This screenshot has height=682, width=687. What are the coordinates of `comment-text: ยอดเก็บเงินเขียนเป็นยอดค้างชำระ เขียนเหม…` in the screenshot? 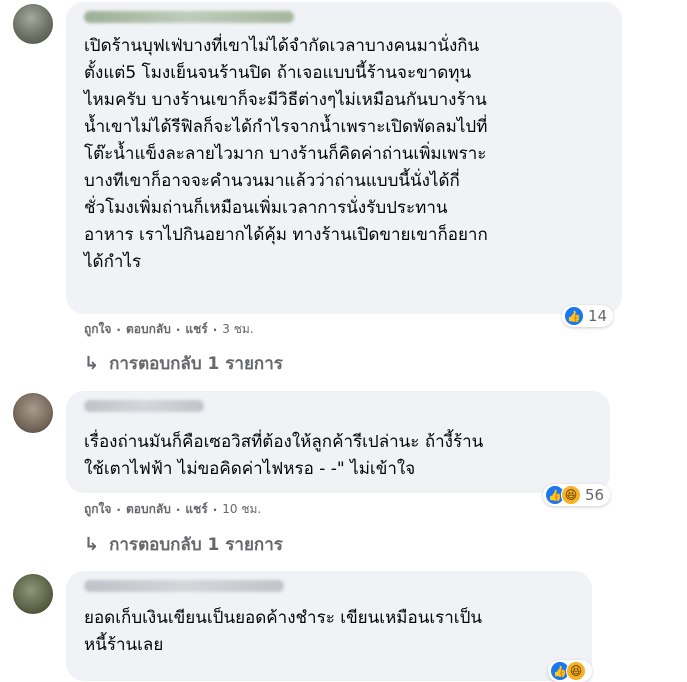 It's located at (283, 631).